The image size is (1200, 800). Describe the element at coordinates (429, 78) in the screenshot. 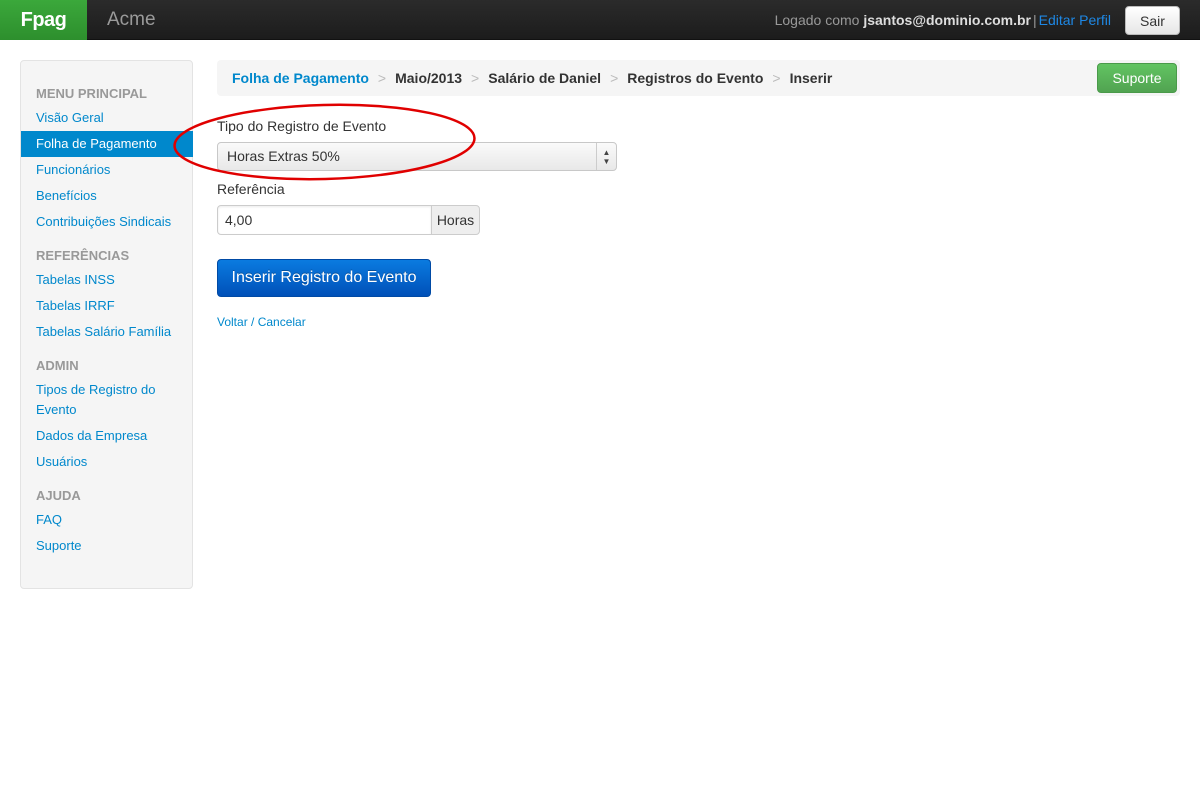

I see `breadcrumb-month: Maio/2013` at that location.